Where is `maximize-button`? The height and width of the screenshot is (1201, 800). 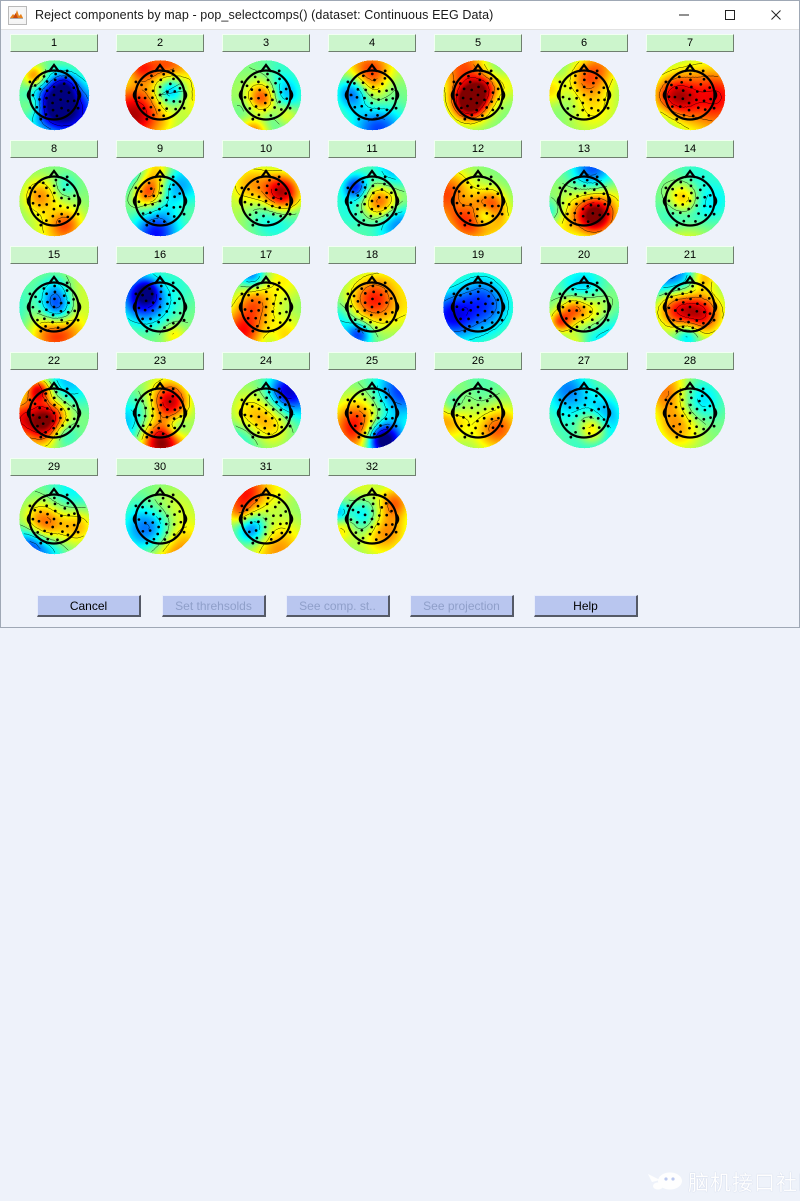
maximize-button is located at coordinates (730, 15).